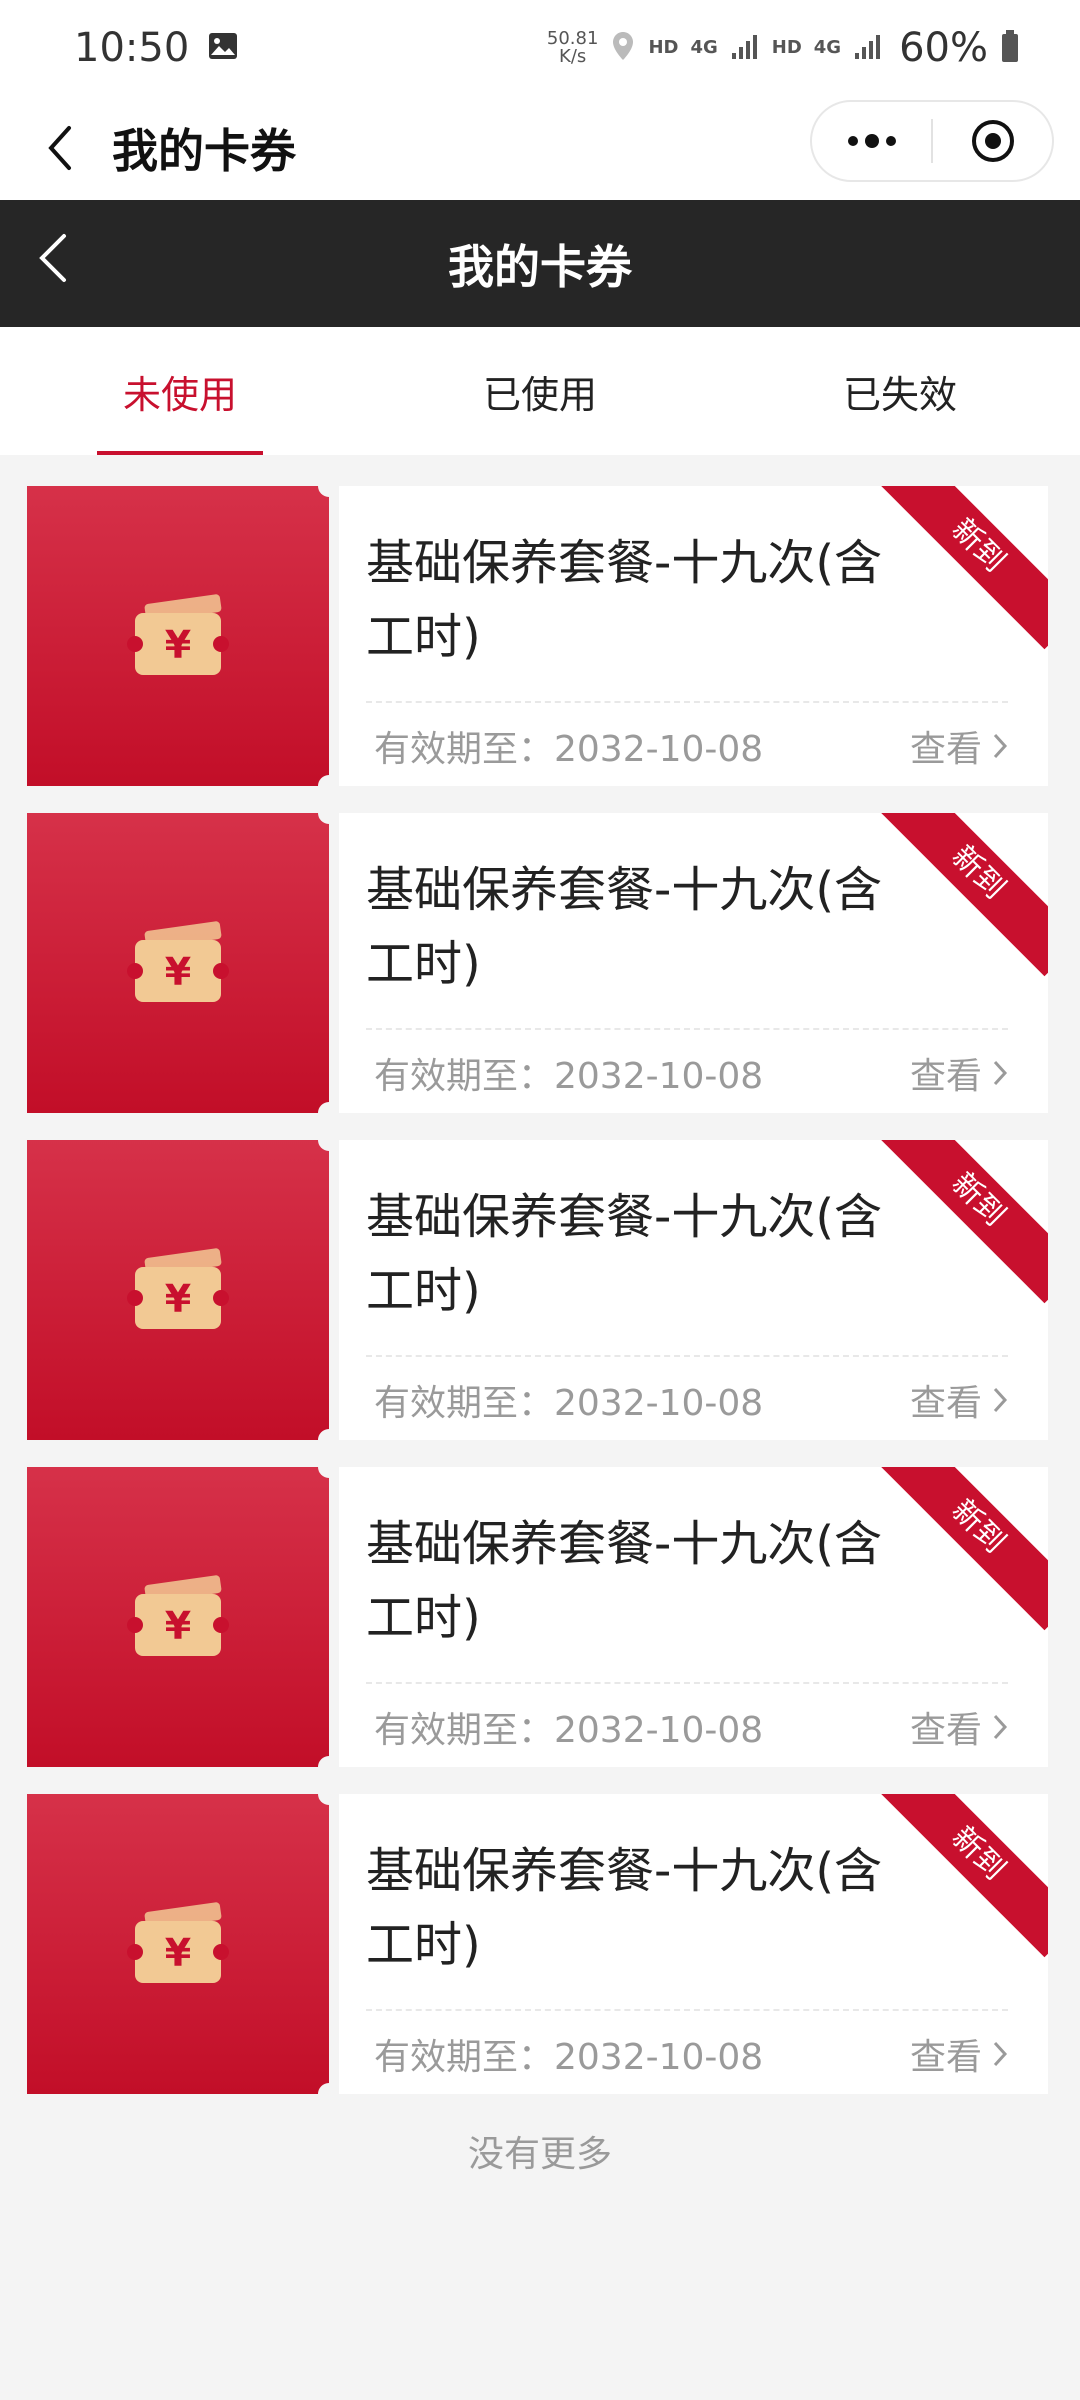  What do you see at coordinates (1010, 48) in the screenshot?
I see `battery-icon` at bounding box center [1010, 48].